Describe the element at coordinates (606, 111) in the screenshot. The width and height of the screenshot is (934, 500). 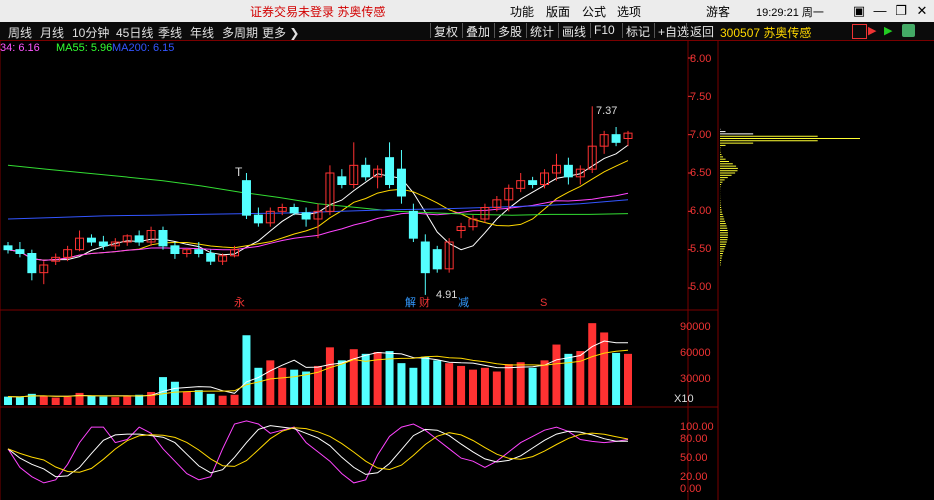
I see `high-label: 7.37` at that location.